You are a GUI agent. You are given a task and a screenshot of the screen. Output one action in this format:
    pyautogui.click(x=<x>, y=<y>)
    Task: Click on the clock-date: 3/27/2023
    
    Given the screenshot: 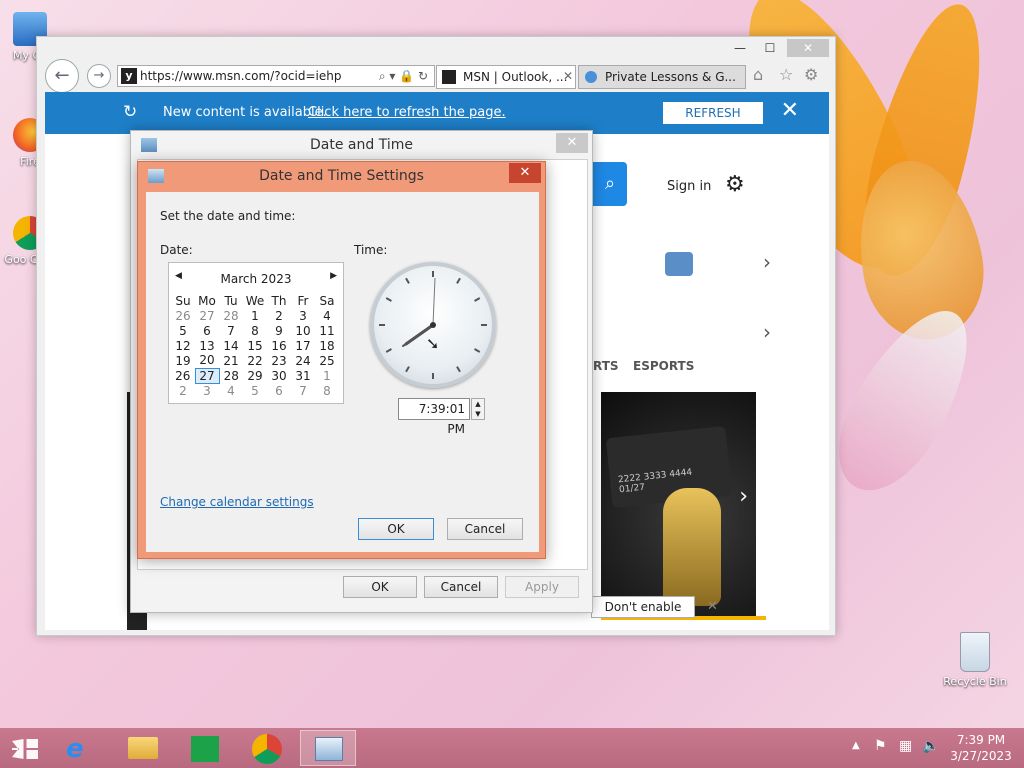 What is the action you would take?
    pyautogui.click(x=981, y=756)
    